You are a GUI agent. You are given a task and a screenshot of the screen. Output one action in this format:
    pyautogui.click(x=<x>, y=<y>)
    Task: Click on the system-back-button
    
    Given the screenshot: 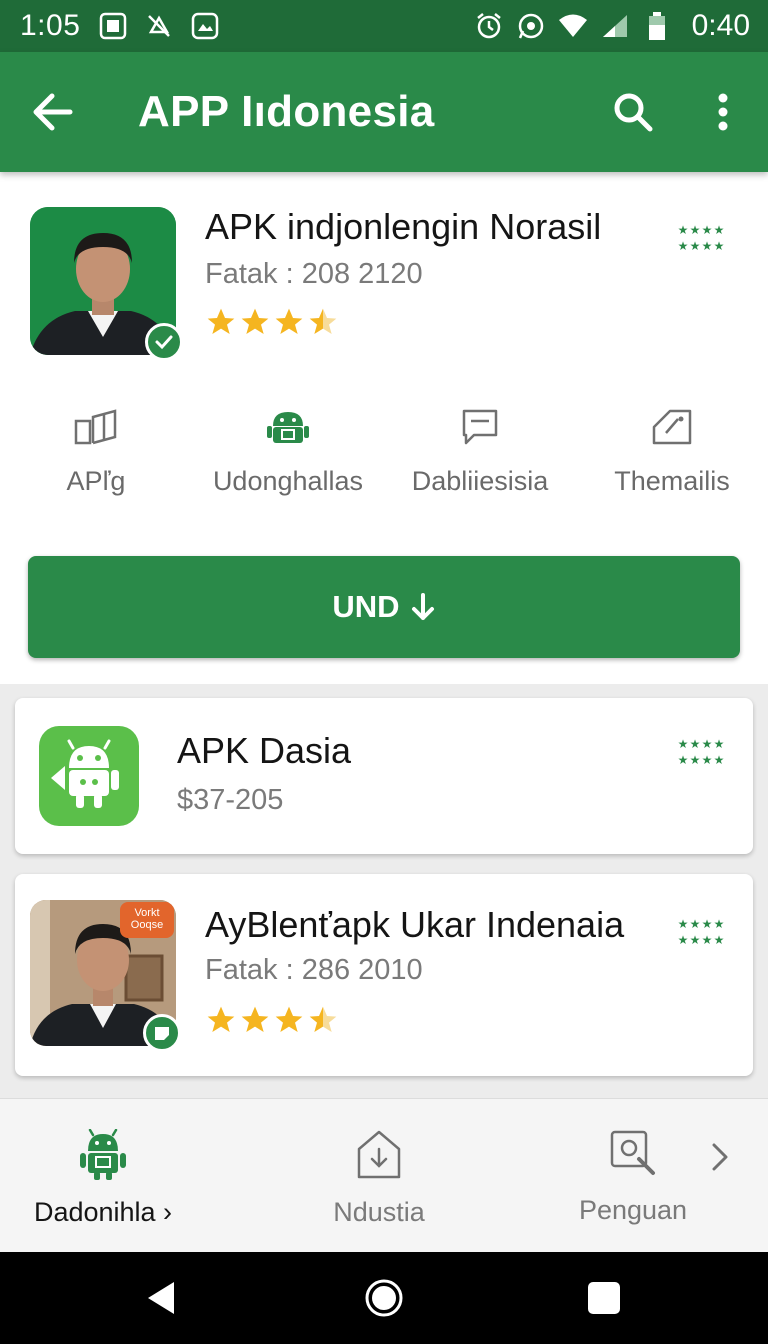 What is the action you would take?
    pyautogui.click(x=161, y=1298)
    